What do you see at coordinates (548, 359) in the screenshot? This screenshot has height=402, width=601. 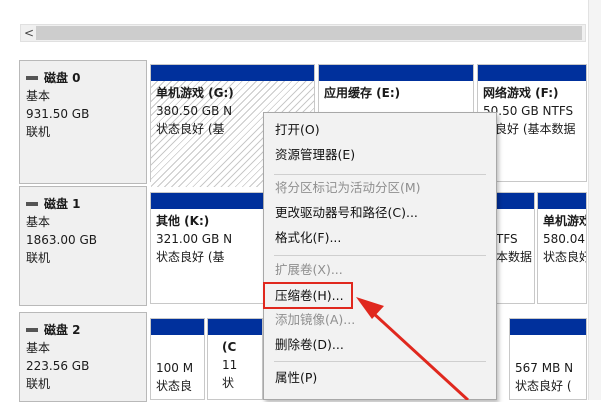 I see `partition-disk2-right: 567 MB N 状态良好 (` at bounding box center [548, 359].